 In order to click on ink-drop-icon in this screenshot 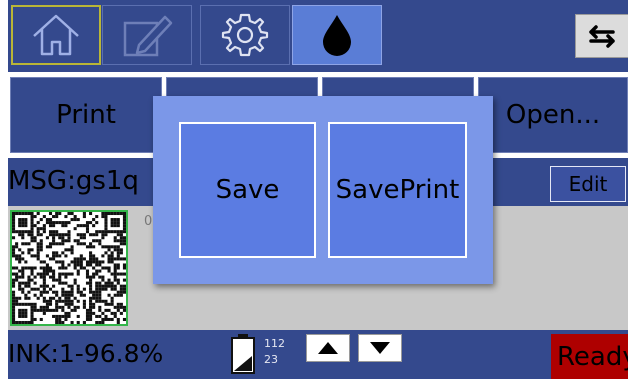, I will do `click(337, 35)`.